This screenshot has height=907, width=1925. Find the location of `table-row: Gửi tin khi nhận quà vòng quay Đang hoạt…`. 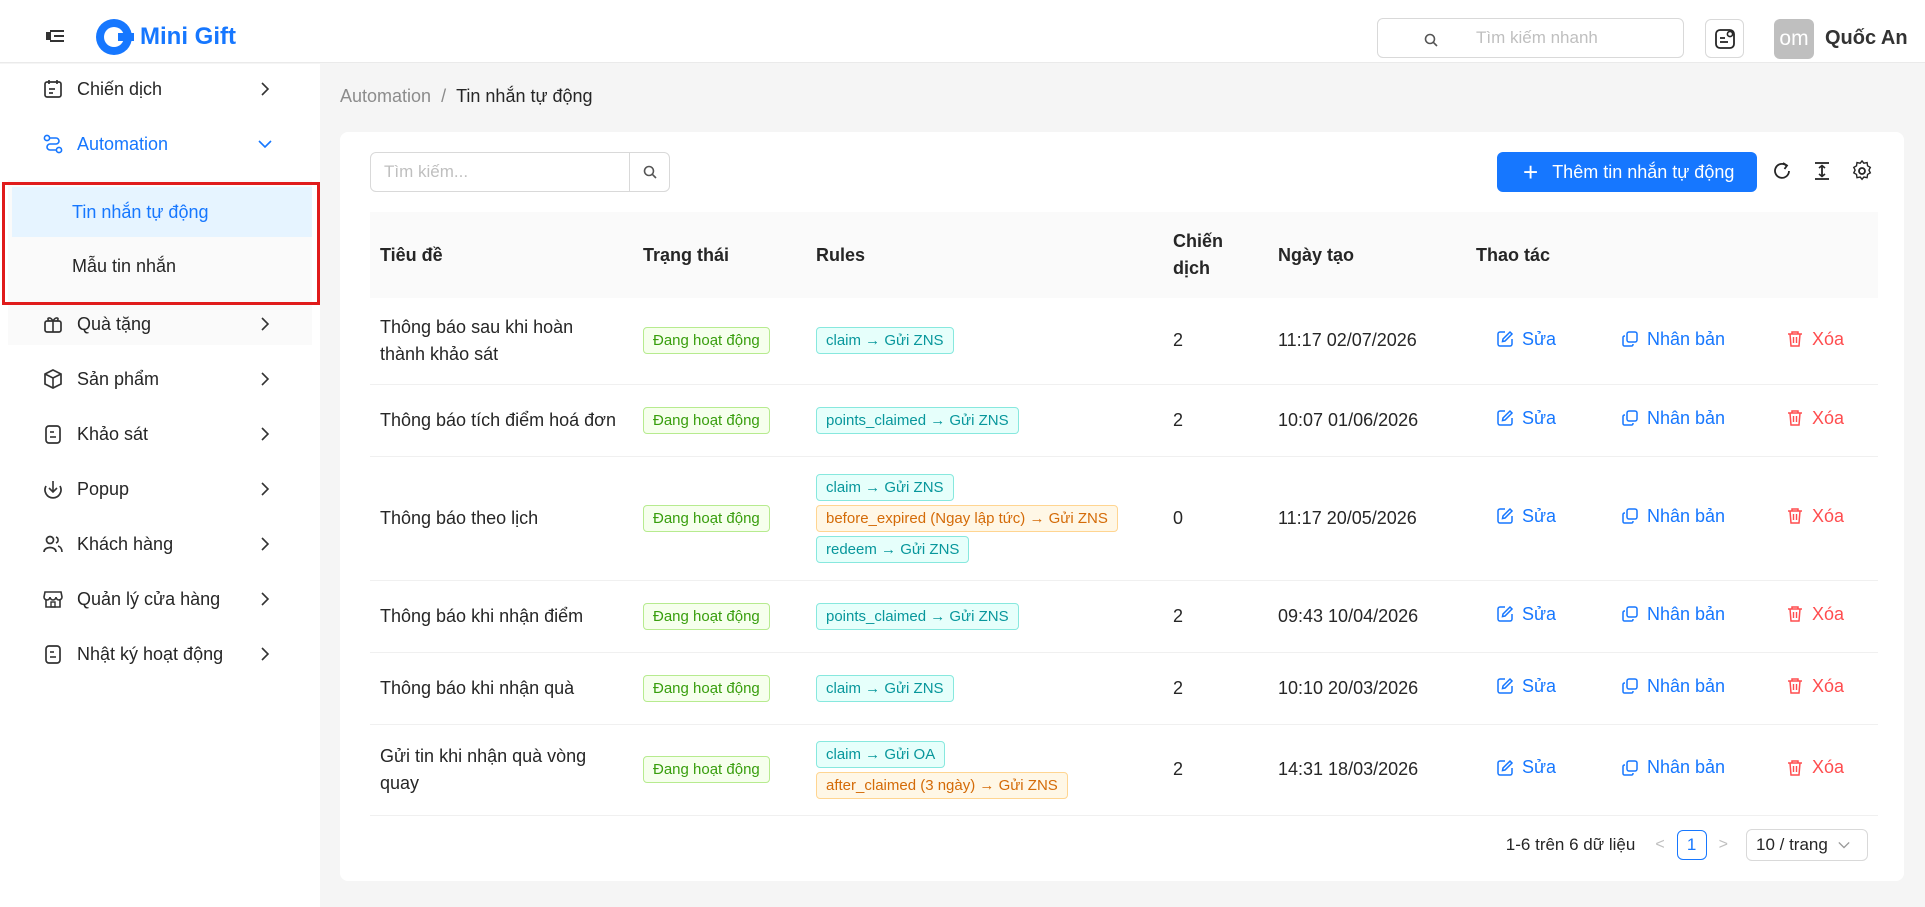

table-row: Gửi tin khi nhận quà vòng quay Đang hoạt… is located at coordinates (1124, 770).